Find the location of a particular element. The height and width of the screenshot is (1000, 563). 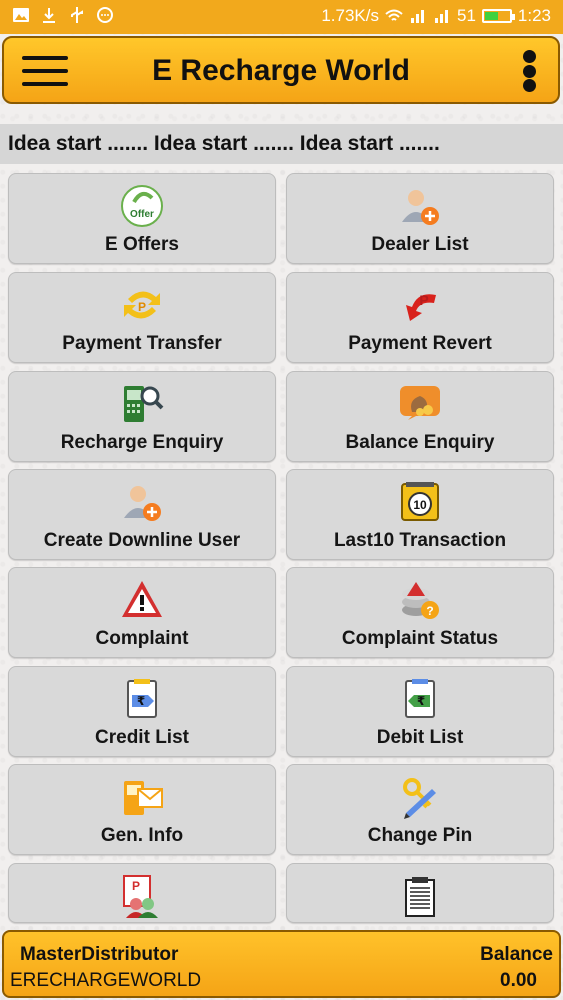

payment-transfer-icon: P is located at coordinates (142, 305).